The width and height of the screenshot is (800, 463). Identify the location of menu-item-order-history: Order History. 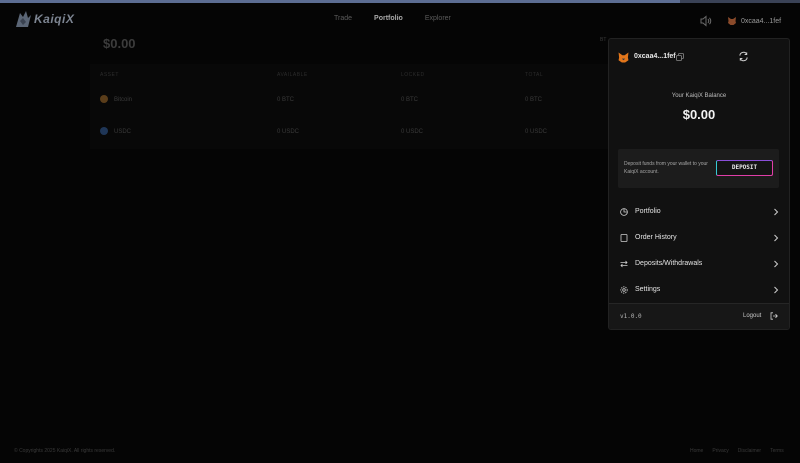
(699, 239).